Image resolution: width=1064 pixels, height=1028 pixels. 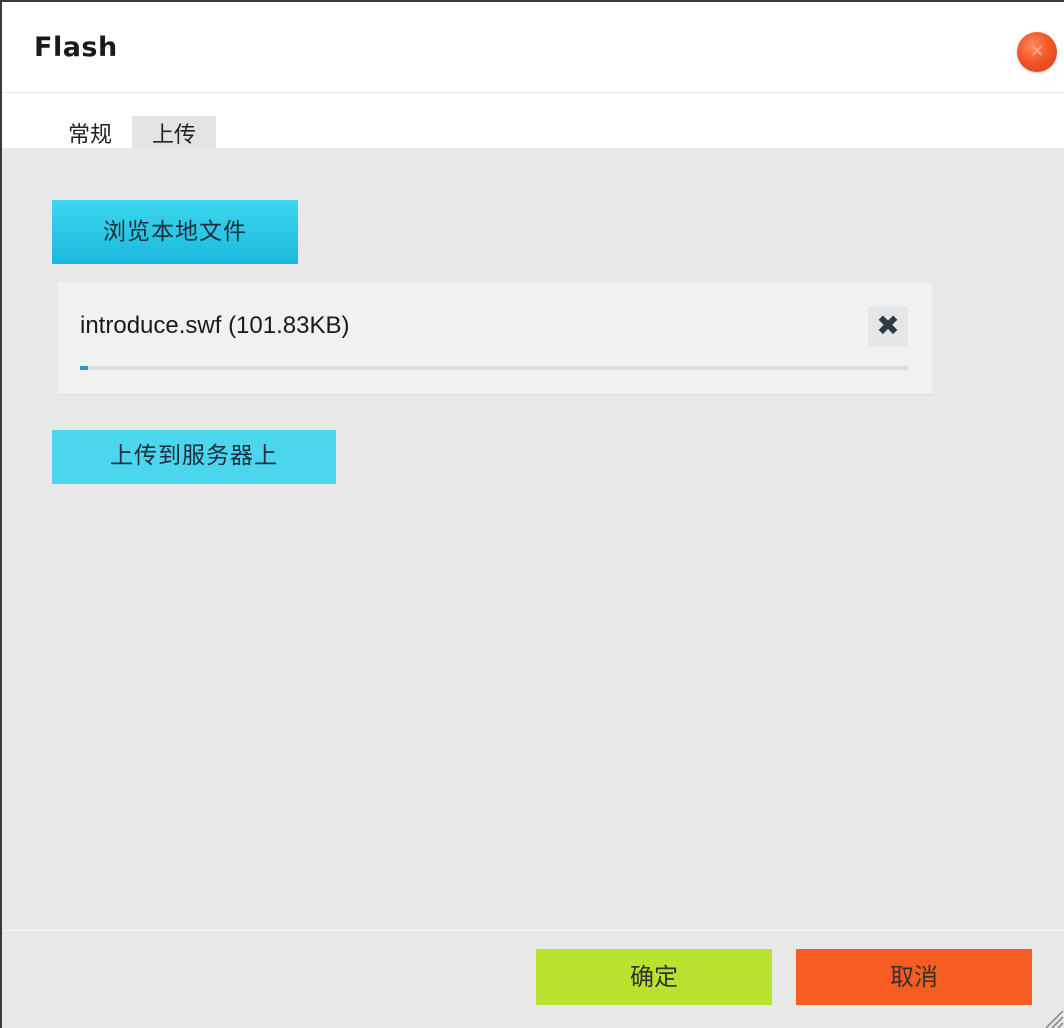 What do you see at coordinates (175, 232) in the screenshot?
I see `browse-local-files-button: 浏览本地文件` at bounding box center [175, 232].